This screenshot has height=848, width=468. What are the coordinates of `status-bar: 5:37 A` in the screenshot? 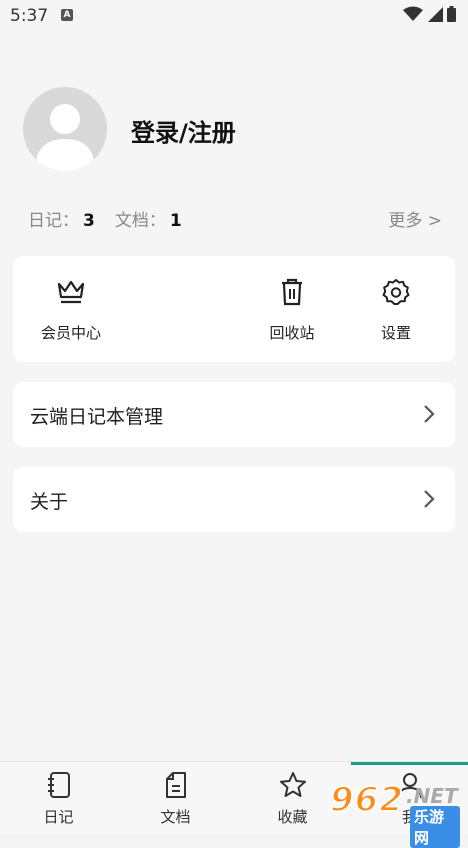 It's located at (234, 16).